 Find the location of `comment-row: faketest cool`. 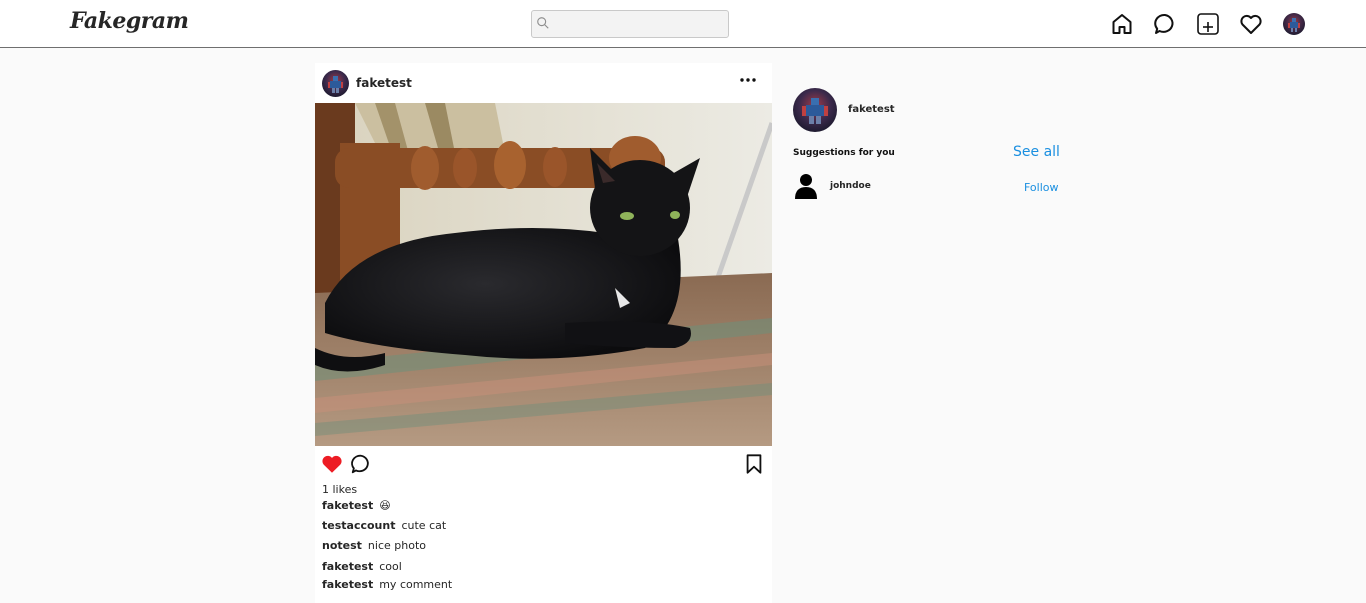

comment-row: faketest cool is located at coordinates (362, 566).